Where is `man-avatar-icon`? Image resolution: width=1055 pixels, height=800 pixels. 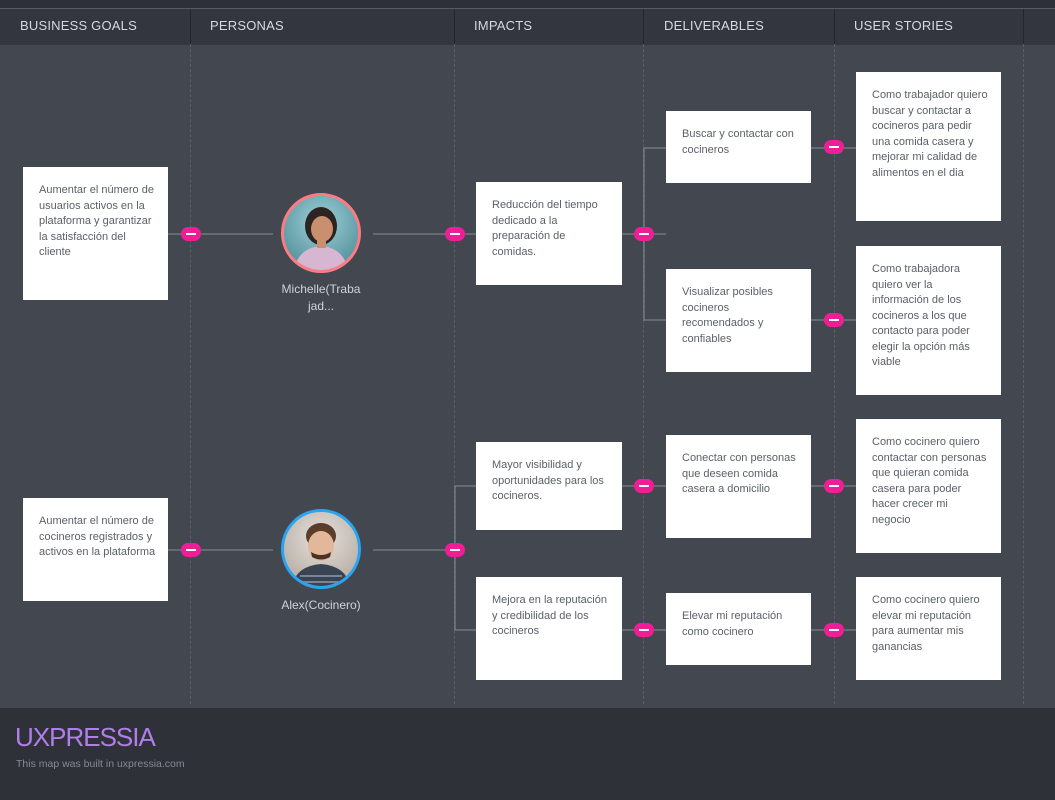
man-avatar-icon is located at coordinates (321, 554).